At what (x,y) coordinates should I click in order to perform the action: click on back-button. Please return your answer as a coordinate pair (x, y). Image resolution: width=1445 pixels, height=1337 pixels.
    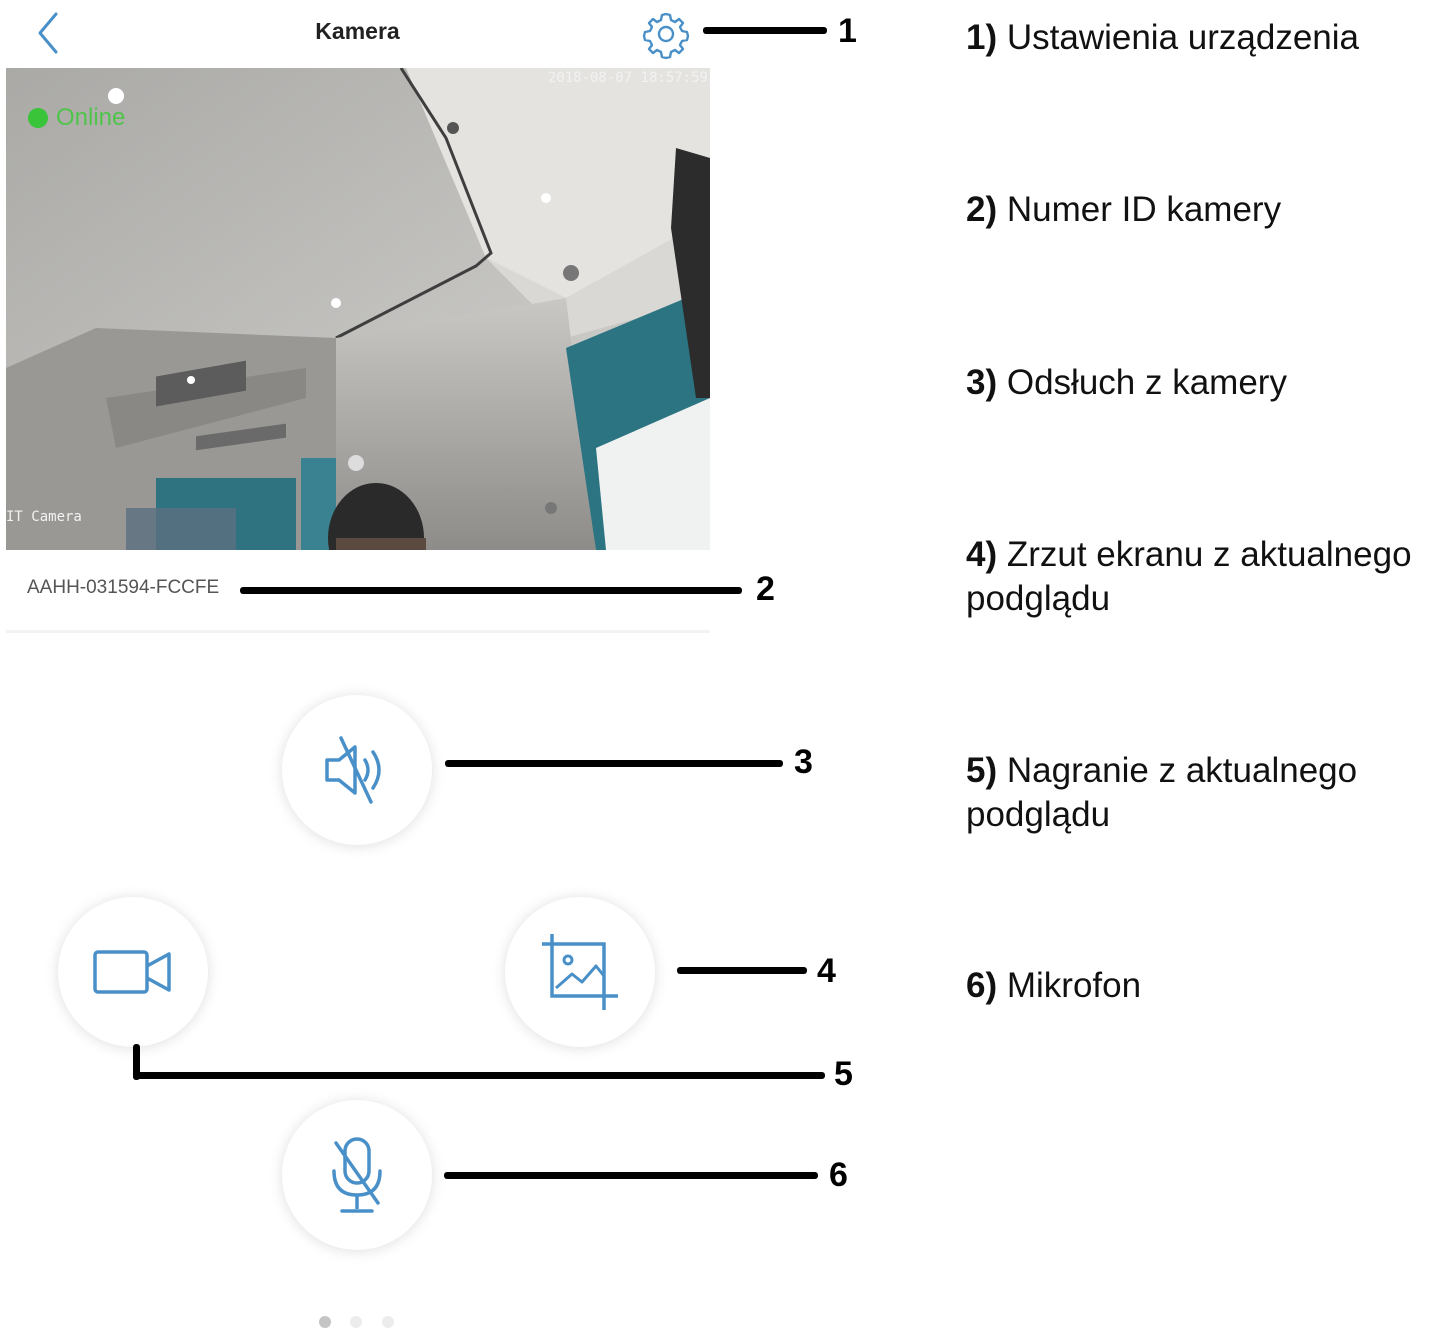
    Looking at the image, I should click on (50, 33).